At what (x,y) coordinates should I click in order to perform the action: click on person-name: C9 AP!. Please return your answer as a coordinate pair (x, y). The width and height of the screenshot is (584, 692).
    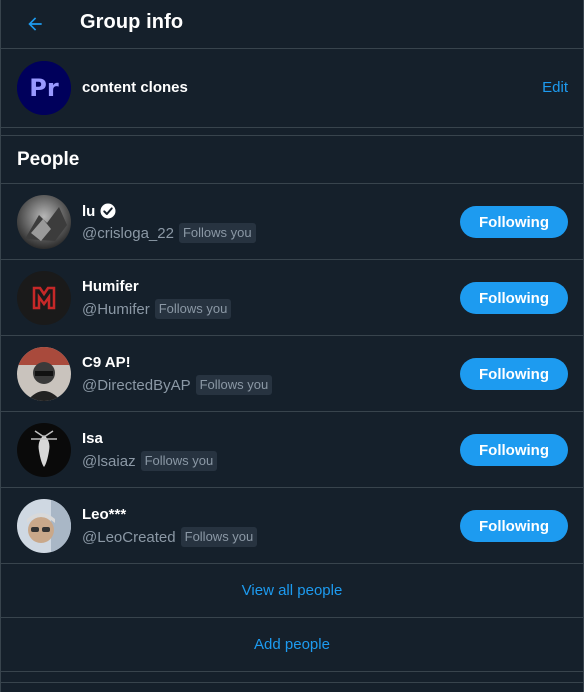
    Looking at the image, I should click on (106, 362).